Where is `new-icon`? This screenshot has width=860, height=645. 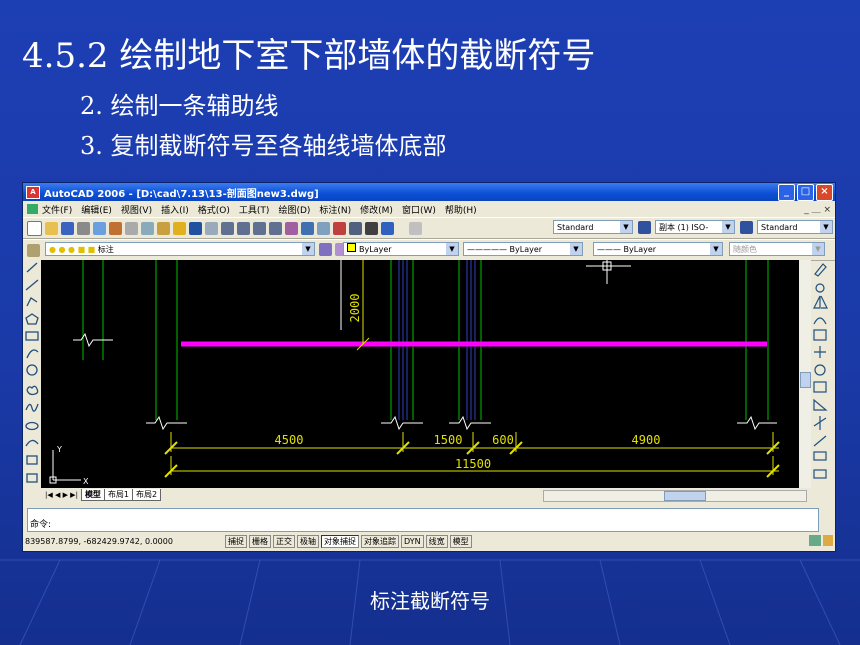 new-icon is located at coordinates (34, 228).